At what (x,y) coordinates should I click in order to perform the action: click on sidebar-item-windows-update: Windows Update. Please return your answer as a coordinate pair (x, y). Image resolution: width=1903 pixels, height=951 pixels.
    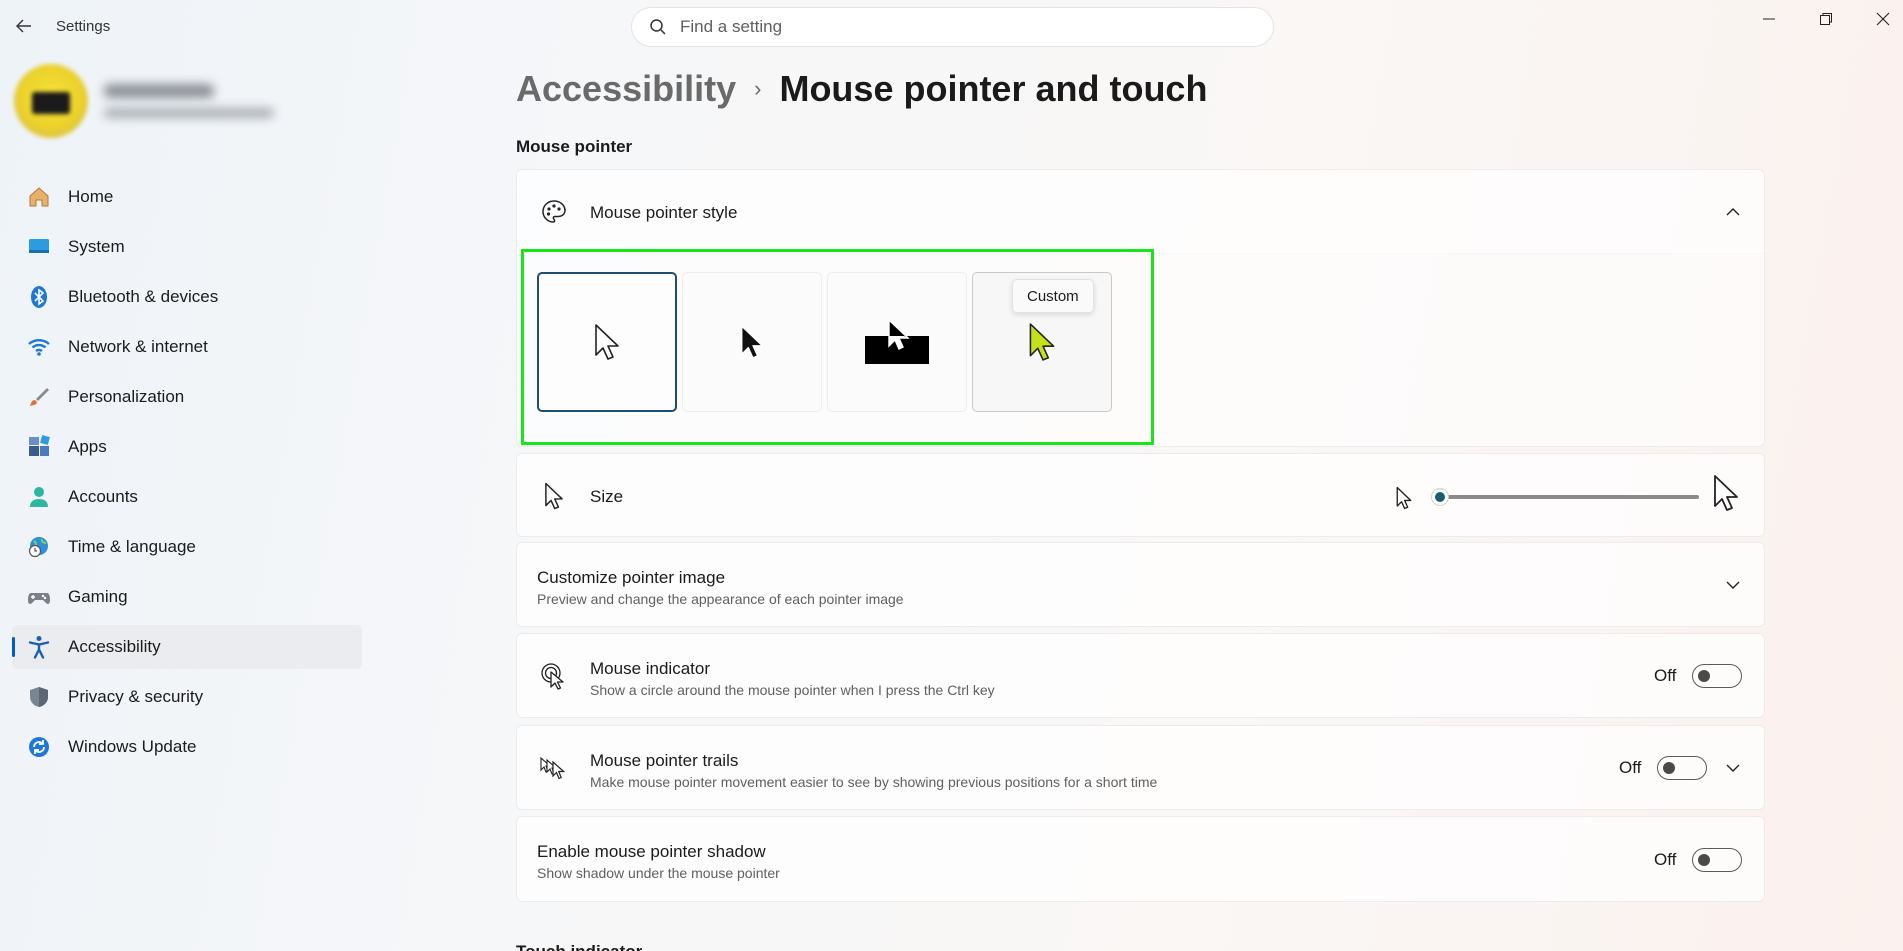
    Looking at the image, I should click on (187, 747).